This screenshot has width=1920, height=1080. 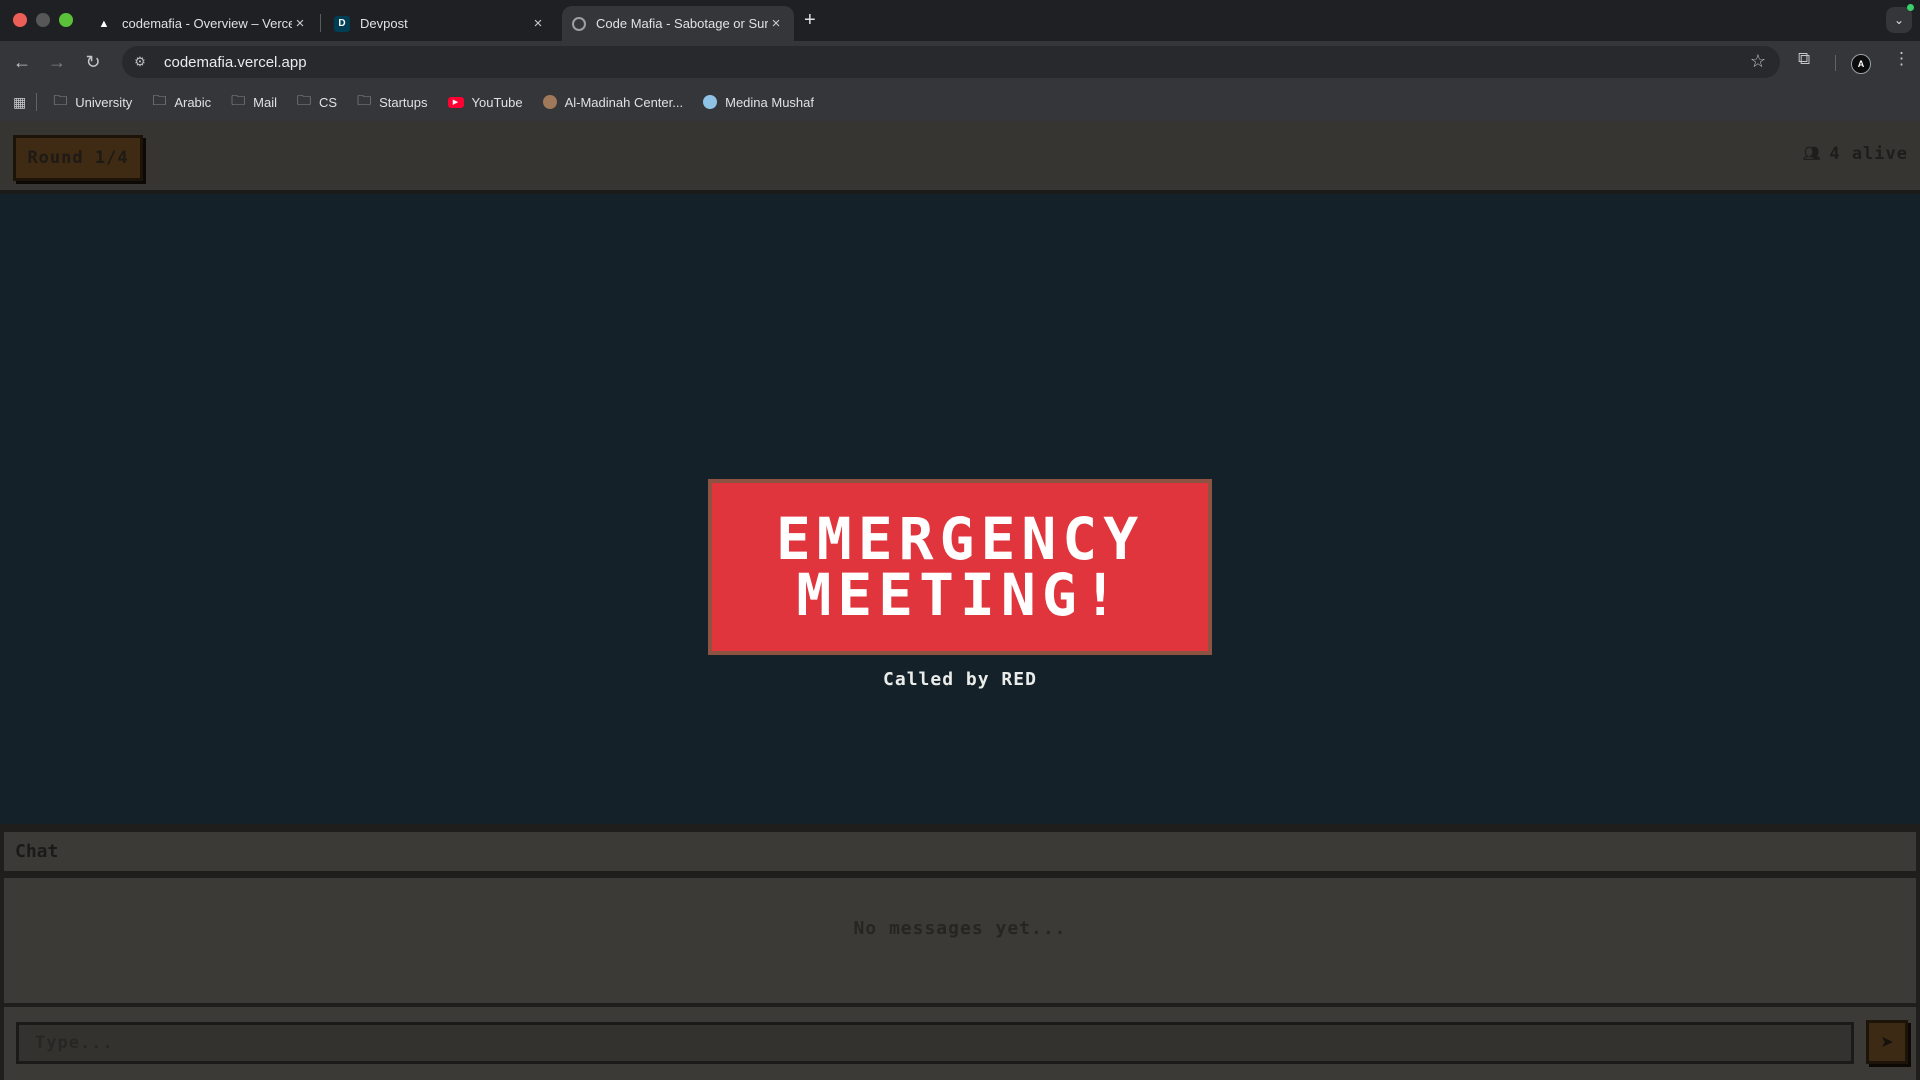 I want to click on emergency-meeting-banner: EMERGENCY MEETING!, so click(x=960, y=567).